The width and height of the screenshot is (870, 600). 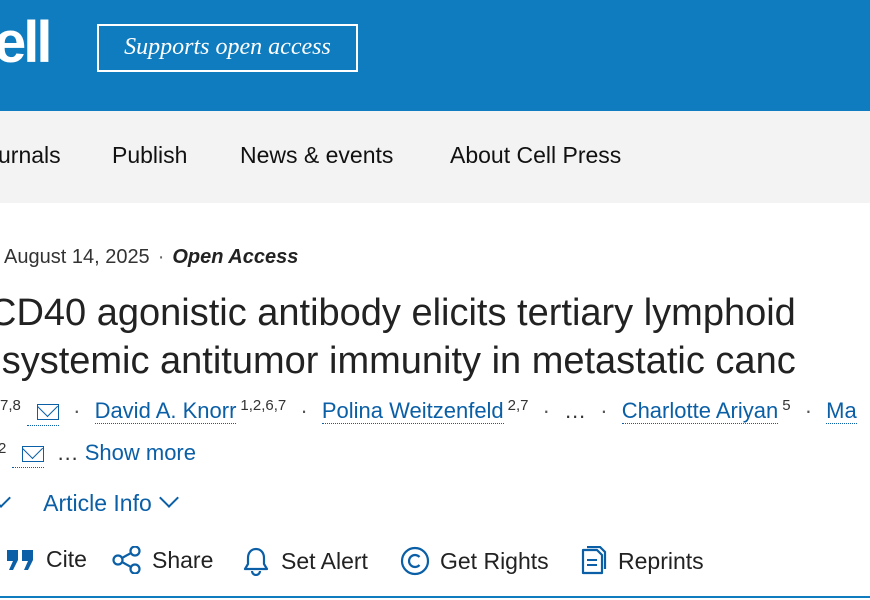 What do you see at coordinates (3, 448) in the screenshot?
I see `author-affiliation-sup: 2` at bounding box center [3, 448].